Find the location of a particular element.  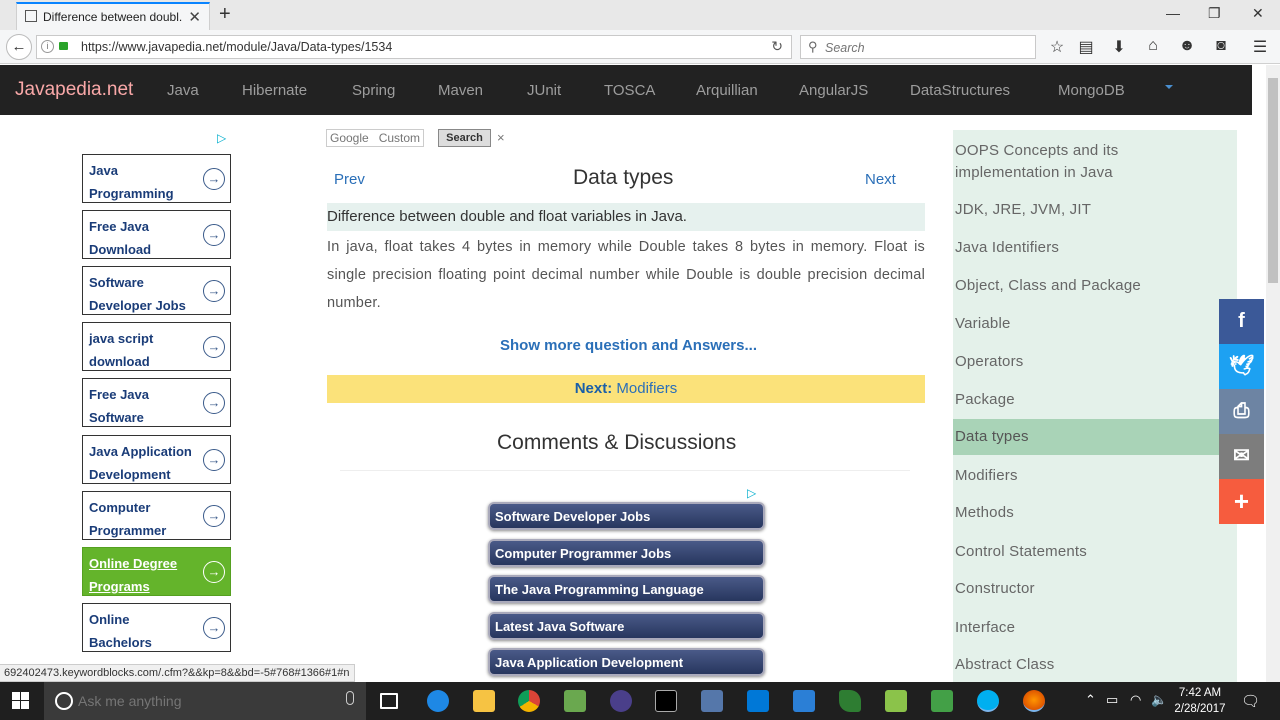

terminal-icon is located at coordinates (666, 701).